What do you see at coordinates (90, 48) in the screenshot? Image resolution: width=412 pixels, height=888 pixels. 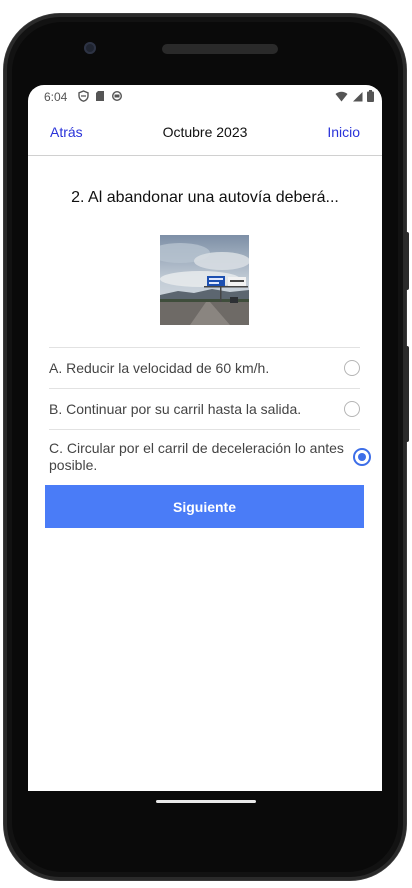 I see `front-camera` at bounding box center [90, 48].